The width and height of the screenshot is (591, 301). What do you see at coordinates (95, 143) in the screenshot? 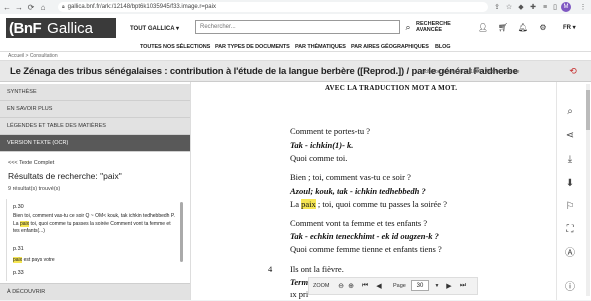
I see `sidebar-section-version-texte: VERSION TEXTE (OCR)` at bounding box center [95, 143].